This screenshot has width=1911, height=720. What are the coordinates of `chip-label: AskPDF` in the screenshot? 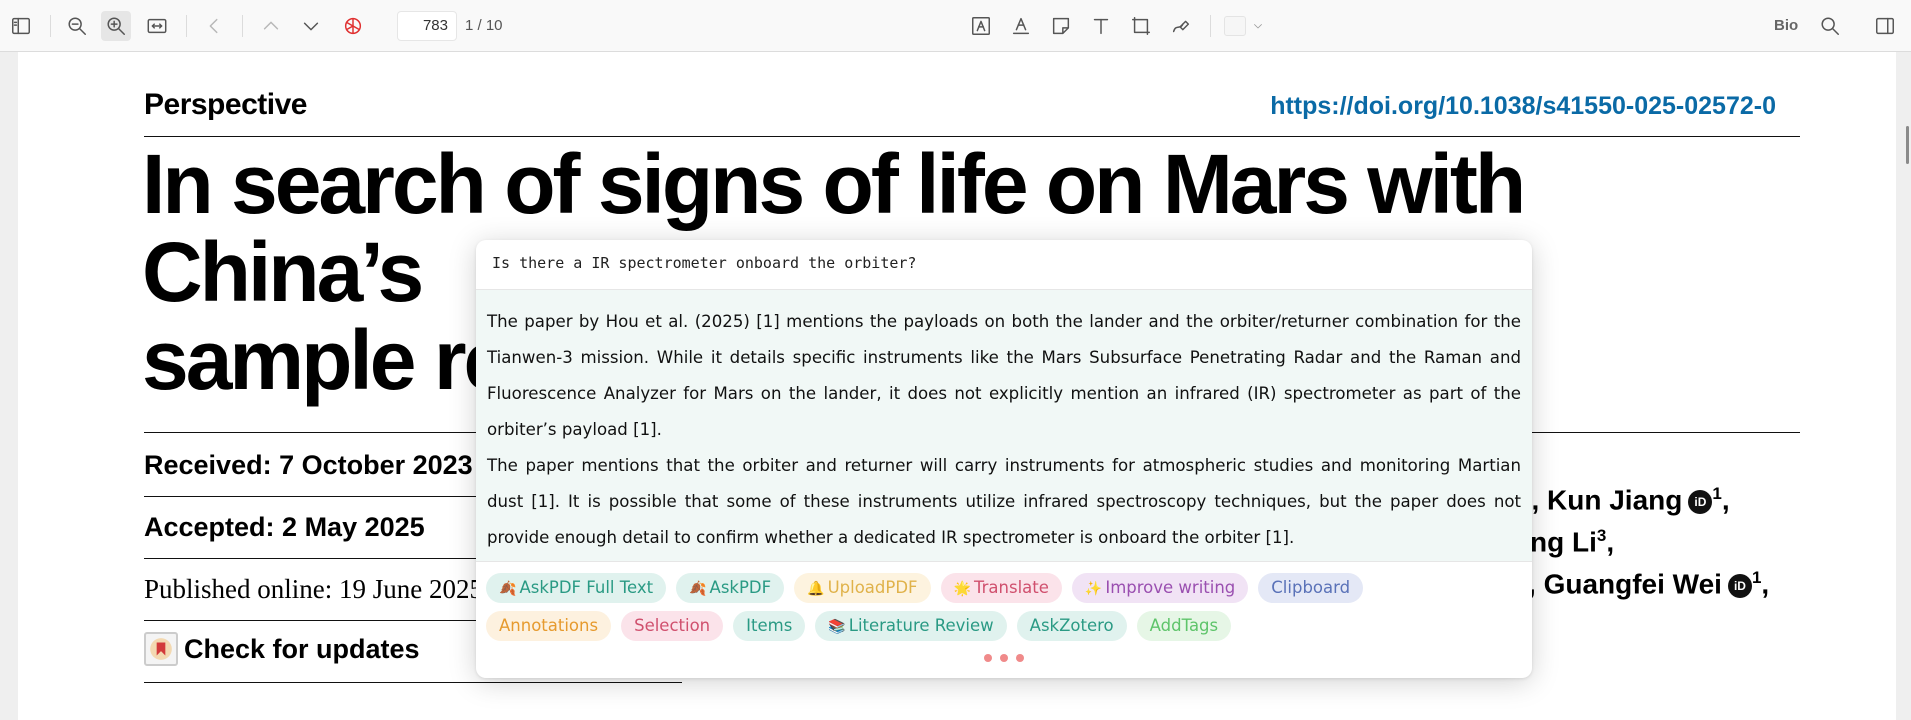 It's located at (740, 587).